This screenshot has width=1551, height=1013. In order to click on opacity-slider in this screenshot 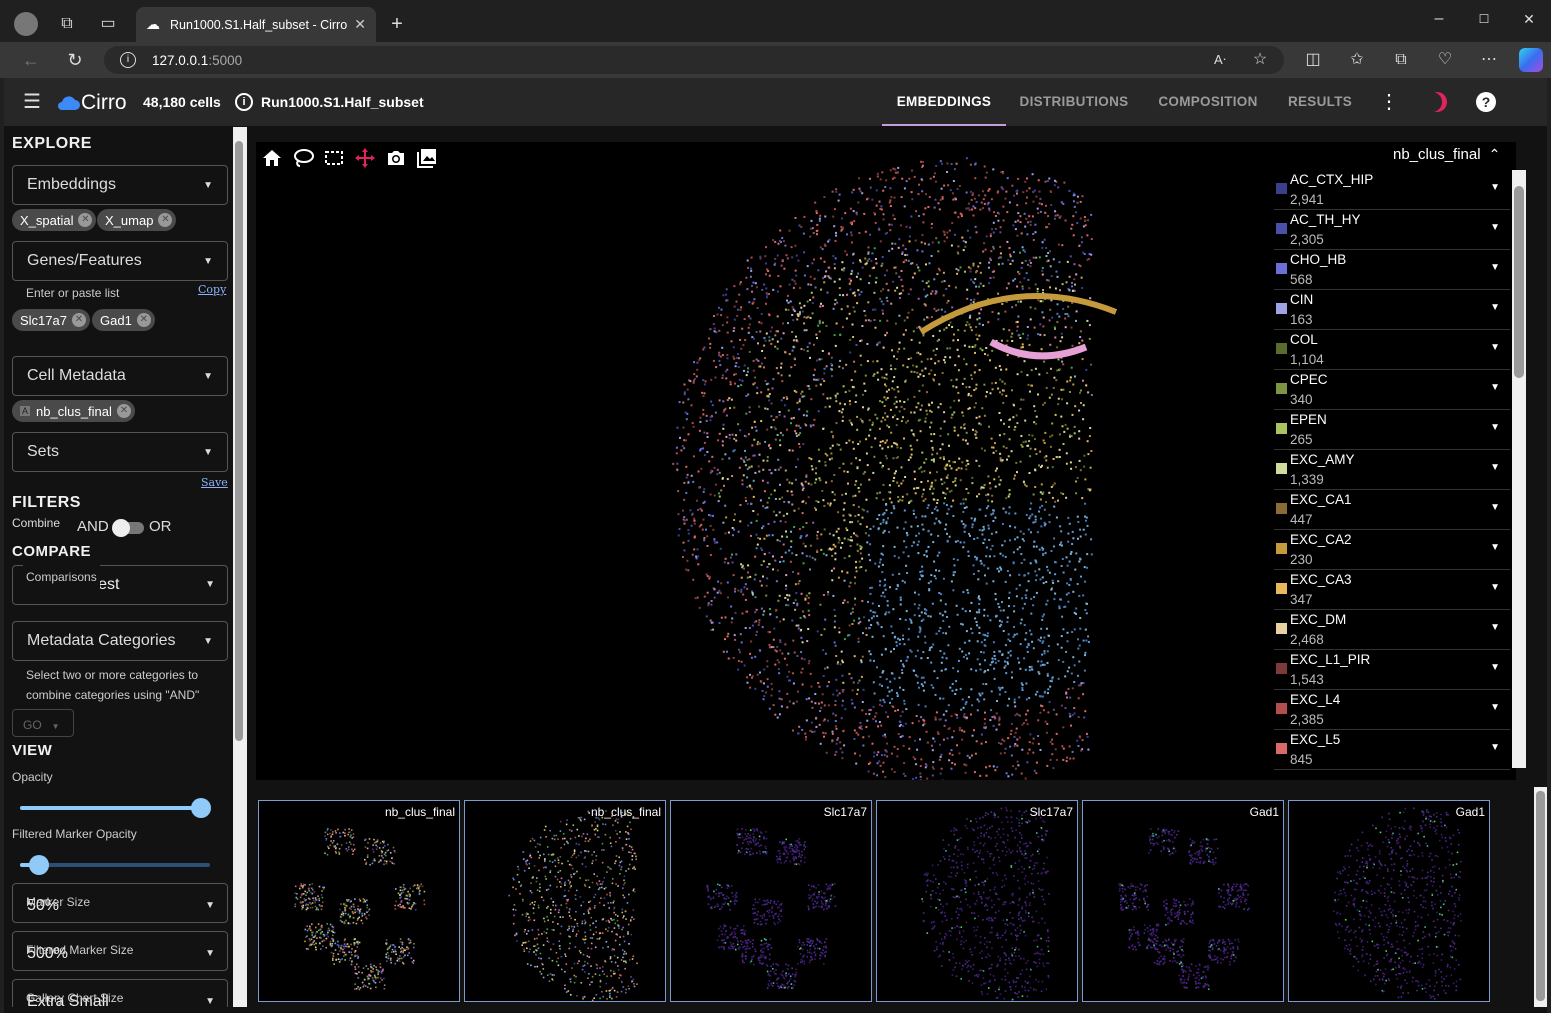, I will do `click(115, 808)`.